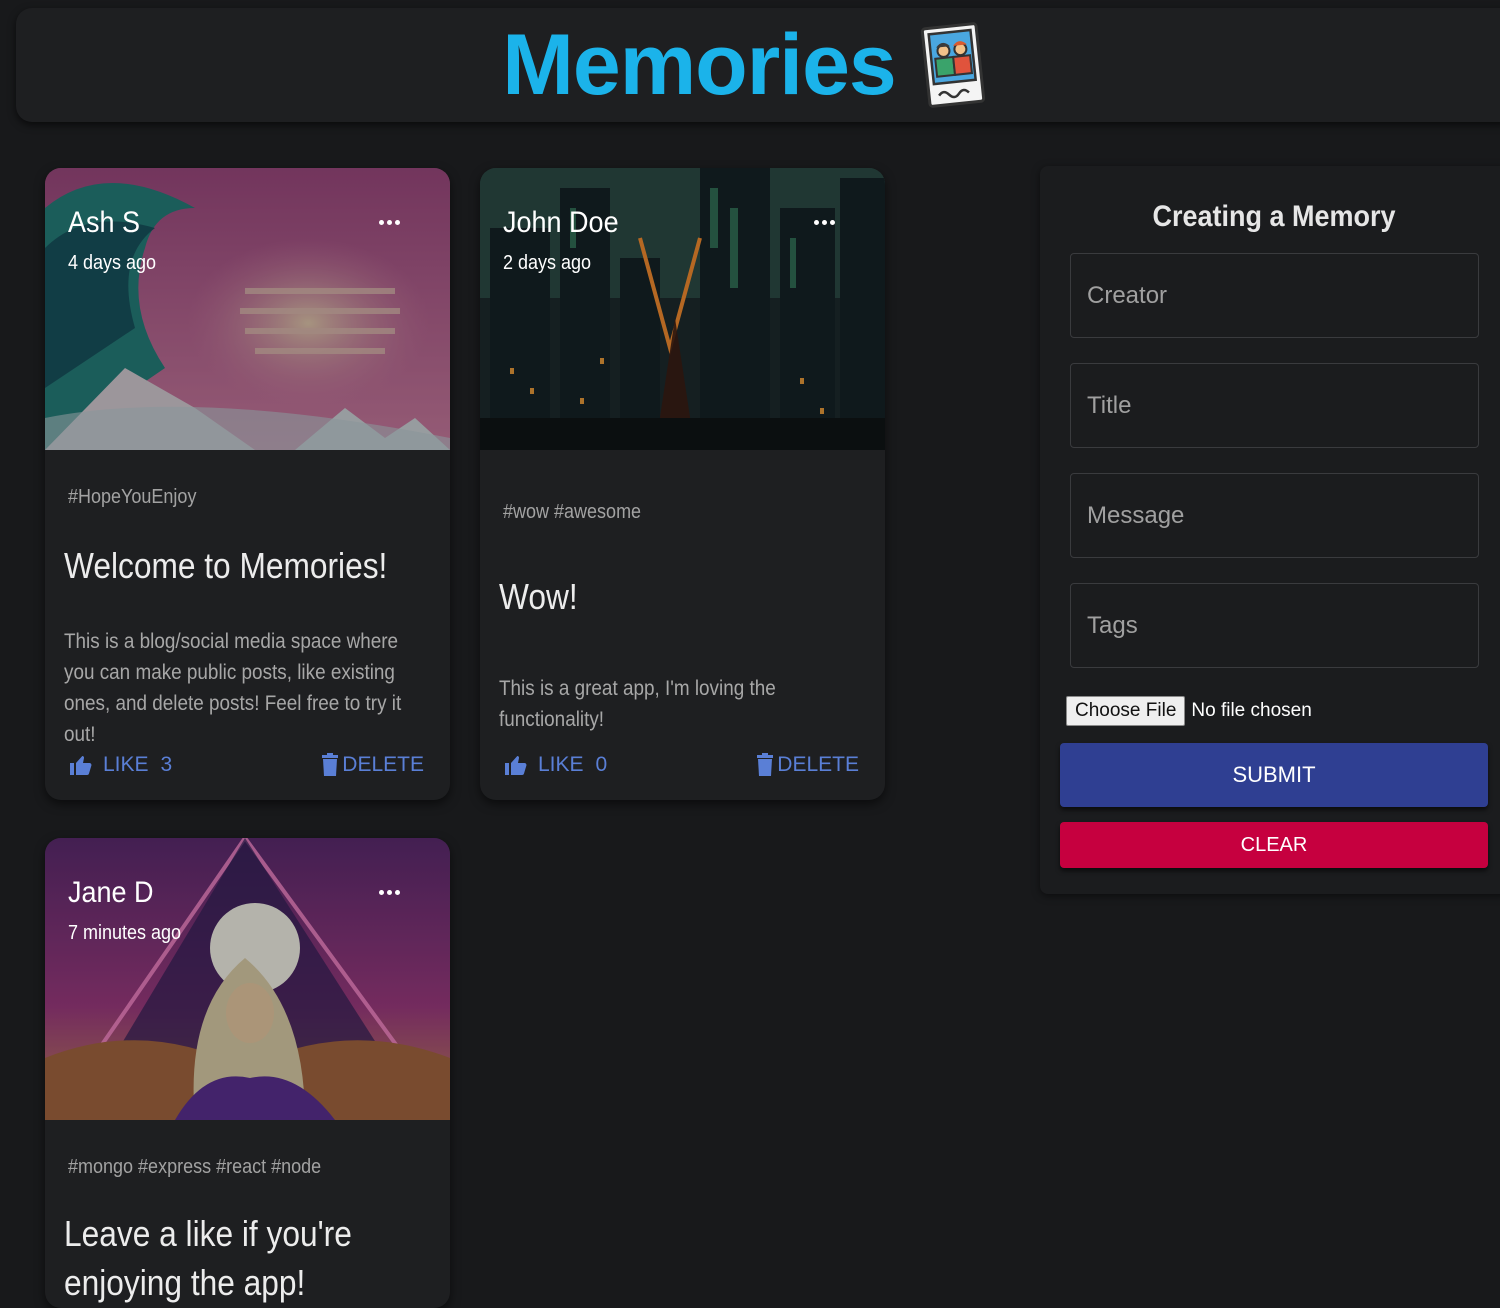 The height and width of the screenshot is (1308, 1500). I want to click on like-count: 0, so click(601, 764).